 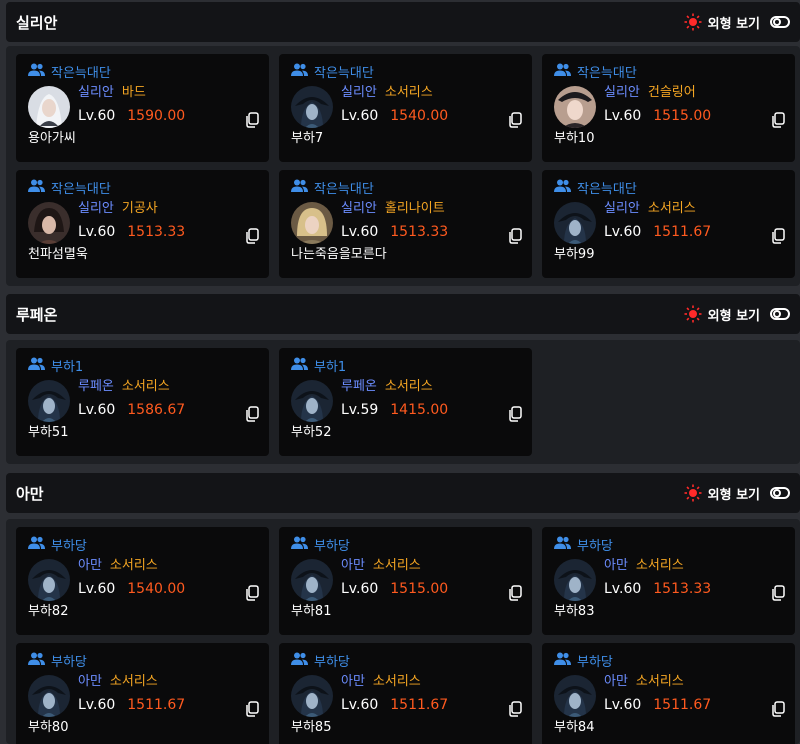 I want to click on character-name: 부하83, so click(x=574, y=611).